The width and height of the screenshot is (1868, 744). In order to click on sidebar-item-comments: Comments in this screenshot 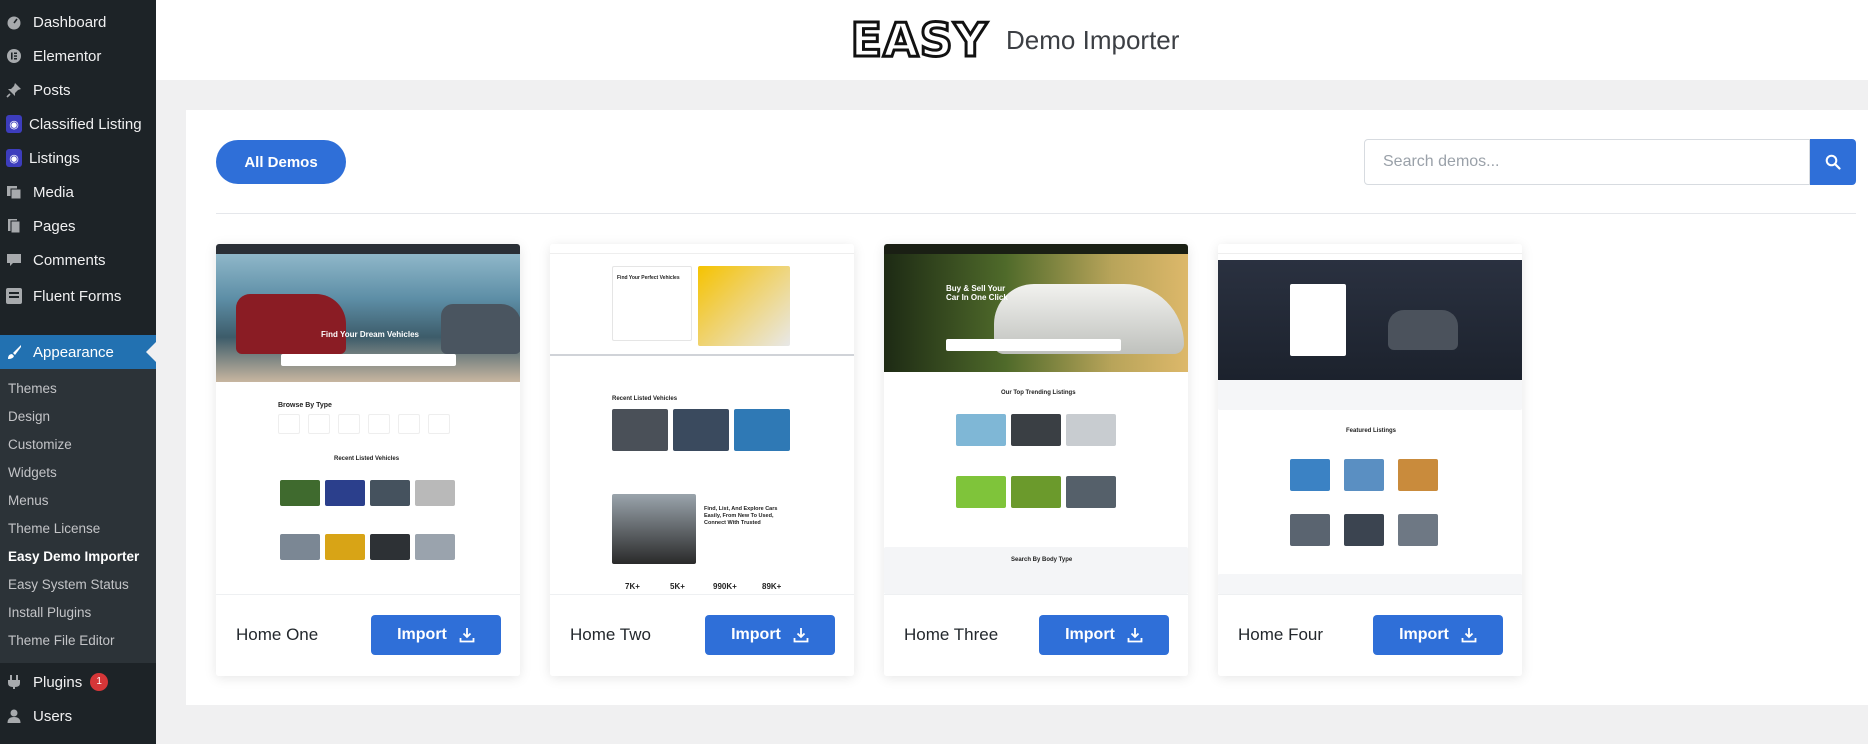, I will do `click(78, 260)`.